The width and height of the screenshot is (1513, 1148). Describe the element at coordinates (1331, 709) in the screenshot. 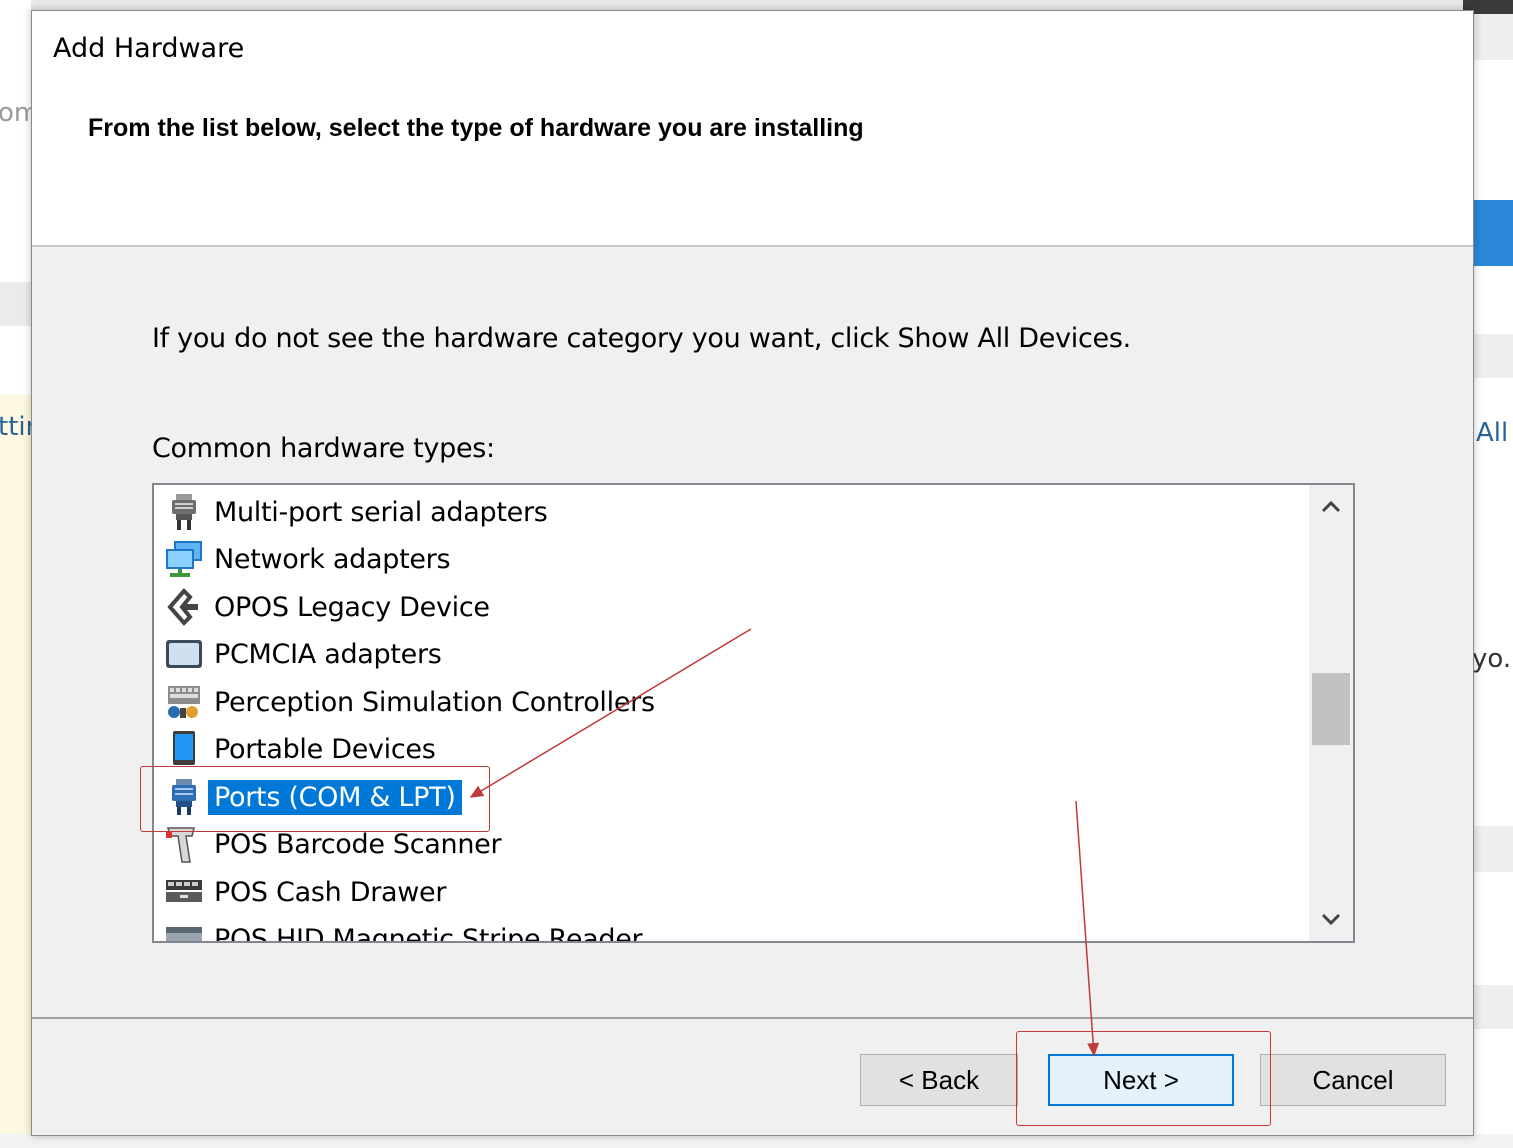

I see `scroll-thumb` at that location.